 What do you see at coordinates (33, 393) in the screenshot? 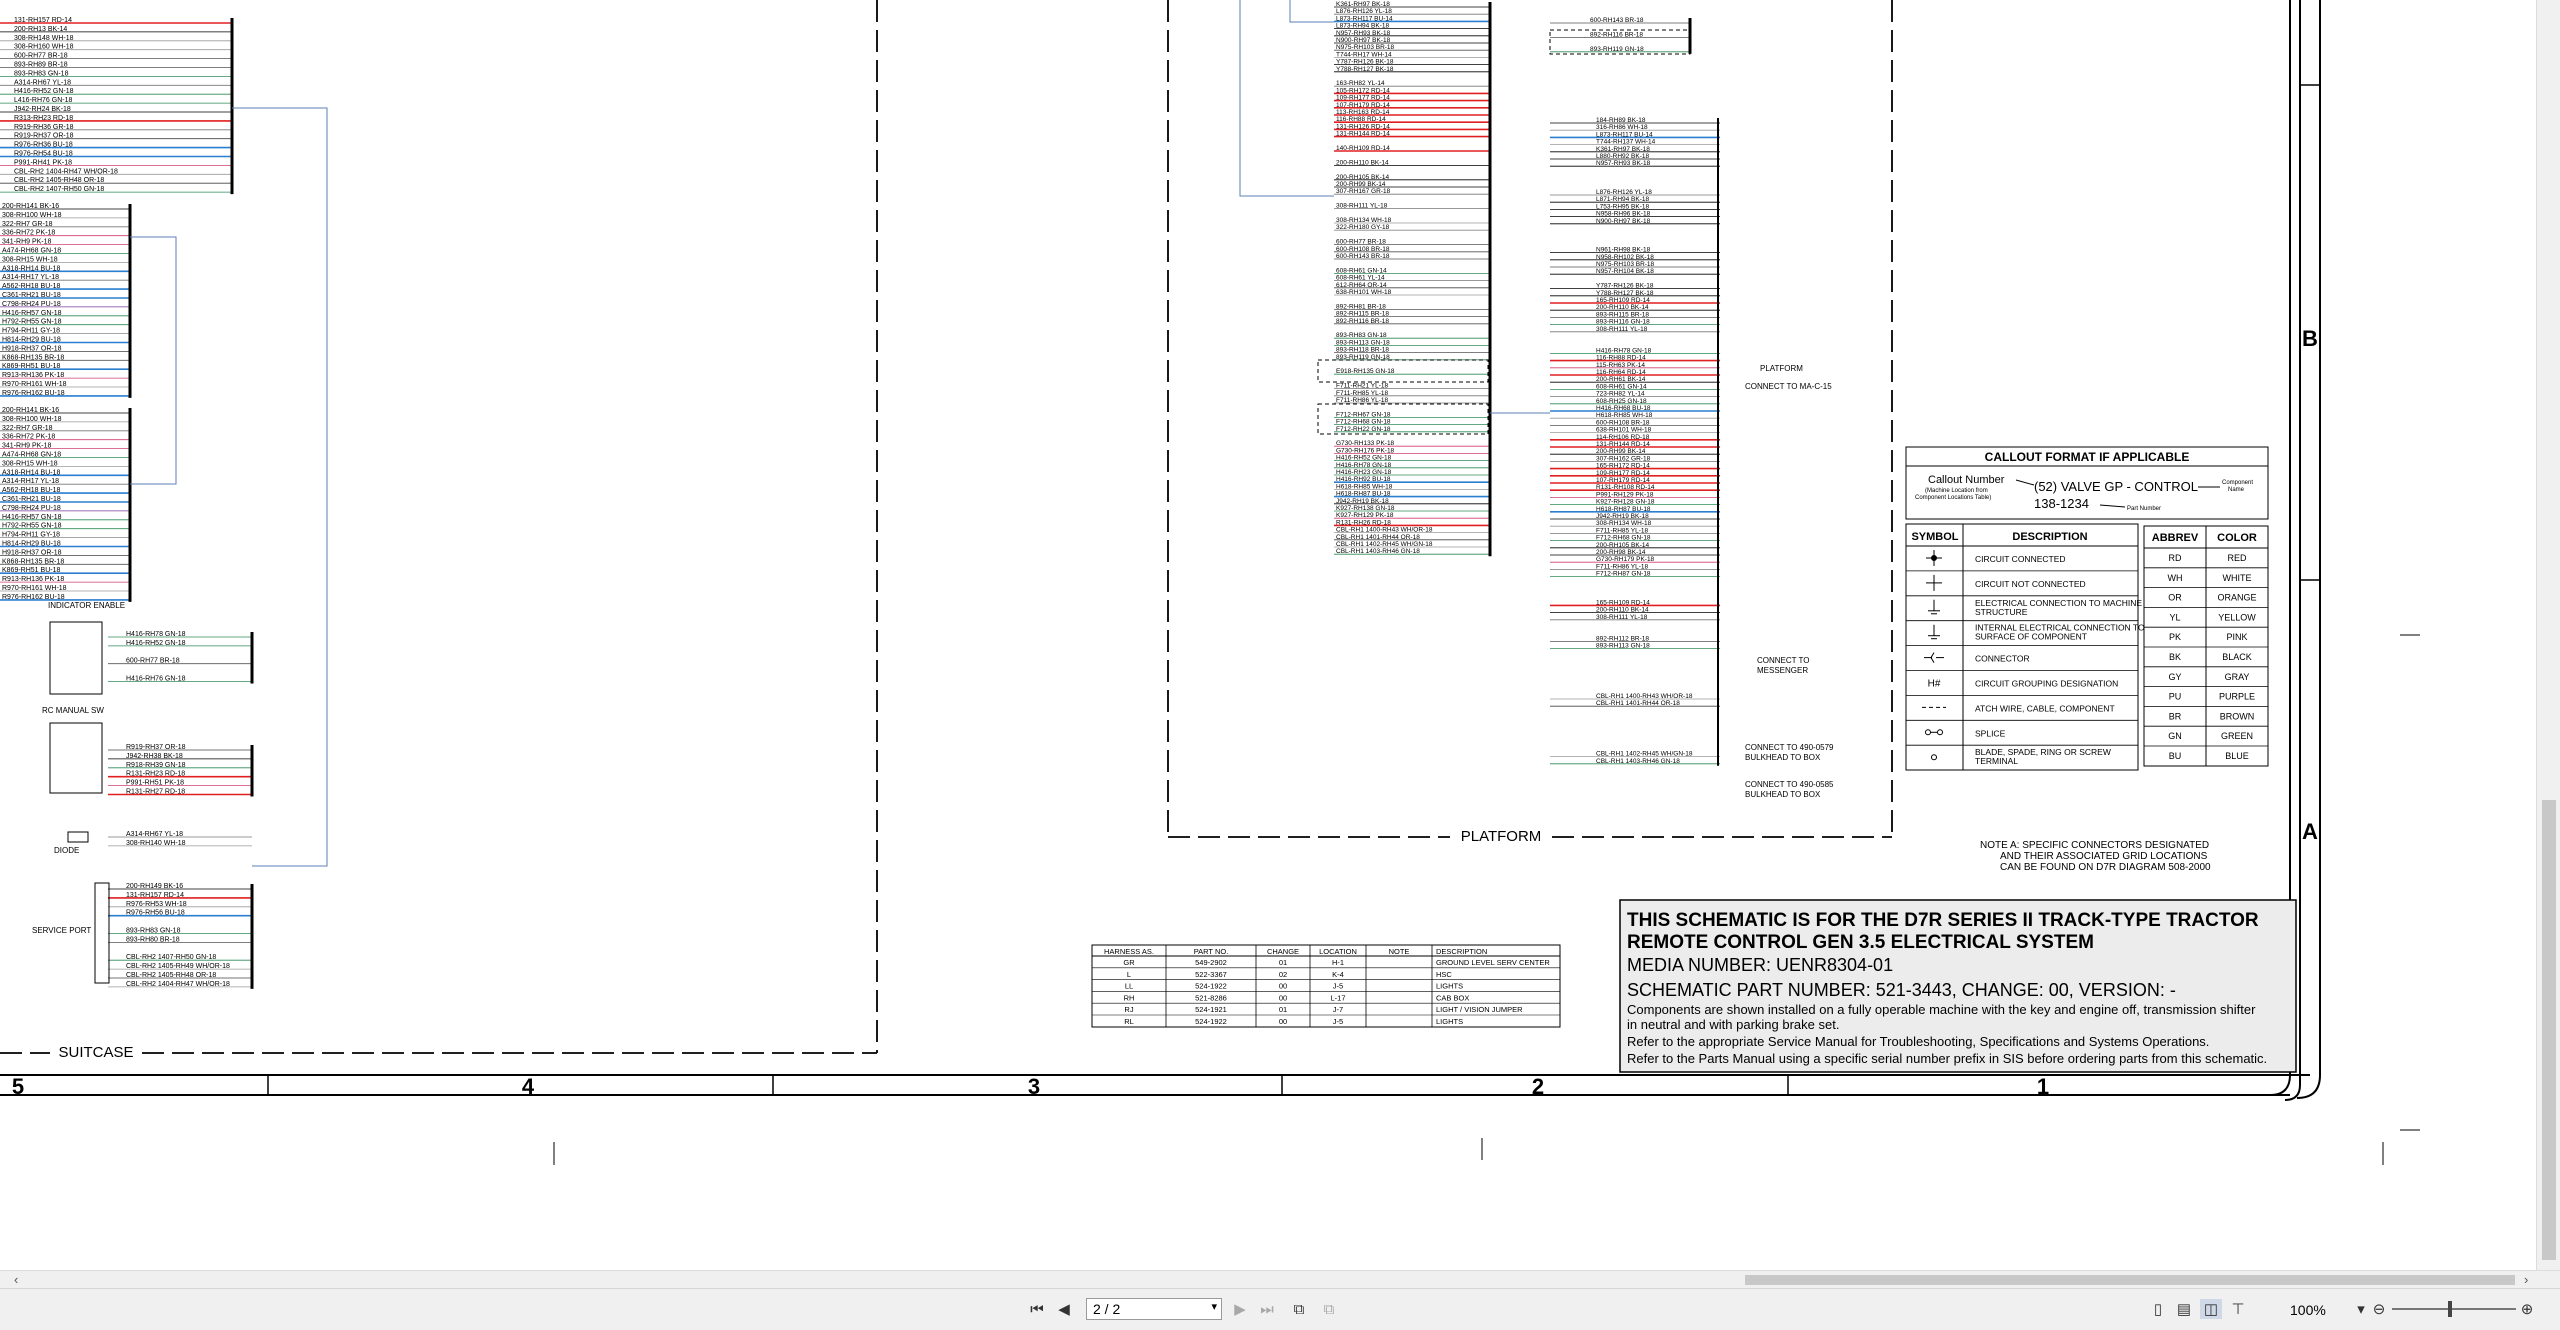
I see `wire-label: R976-RH162 BU-18` at bounding box center [33, 393].